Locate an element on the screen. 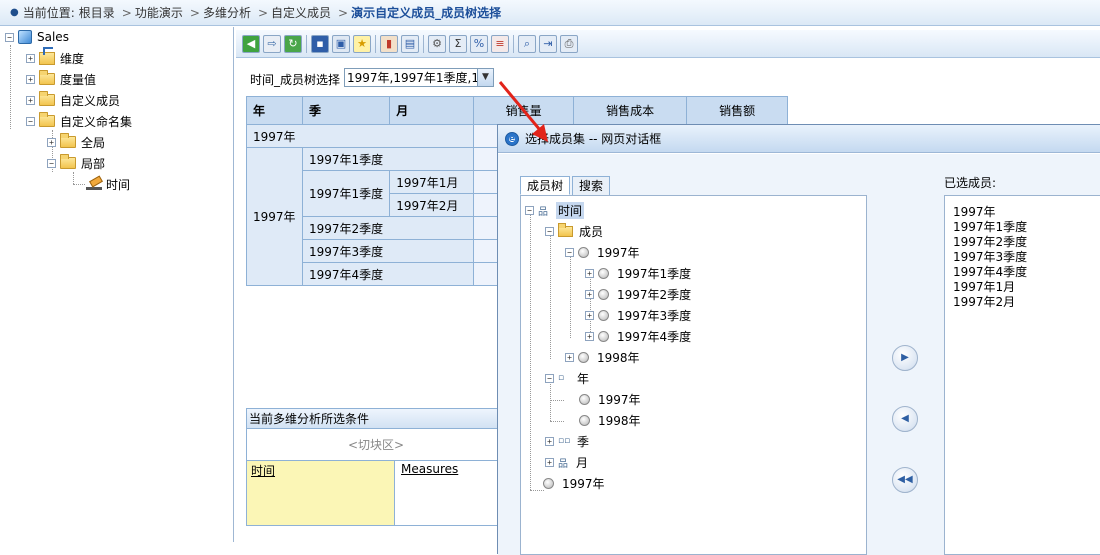 The image size is (1100, 555). member-node-quarter: + 1997年2季度 is located at coordinates (638, 294).